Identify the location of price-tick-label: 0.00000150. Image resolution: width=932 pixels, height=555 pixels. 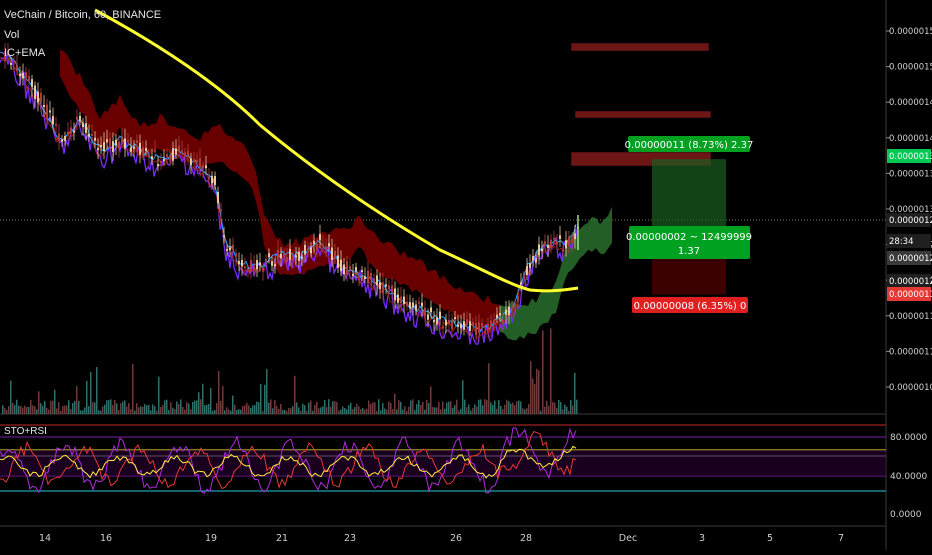
(910, 68).